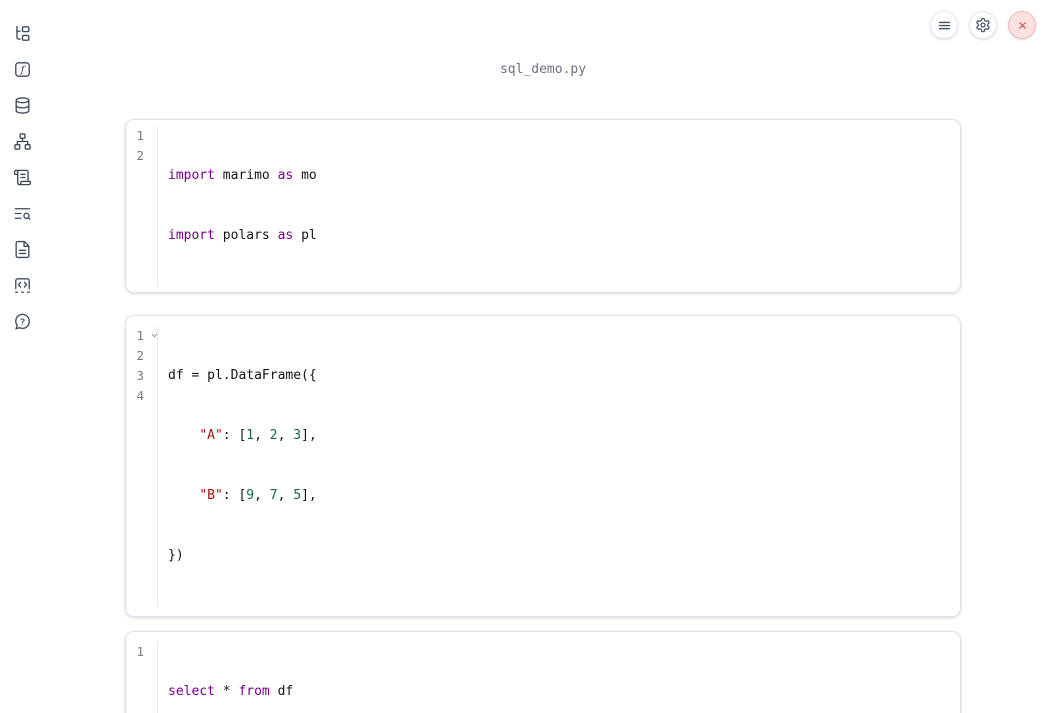 Image resolution: width=1043 pixels, height=713 pixels. What do you see at coordinates (22, 356) in the screenshot?
I see `helper-sidebar: f ?` at bounding box center [22, 356].